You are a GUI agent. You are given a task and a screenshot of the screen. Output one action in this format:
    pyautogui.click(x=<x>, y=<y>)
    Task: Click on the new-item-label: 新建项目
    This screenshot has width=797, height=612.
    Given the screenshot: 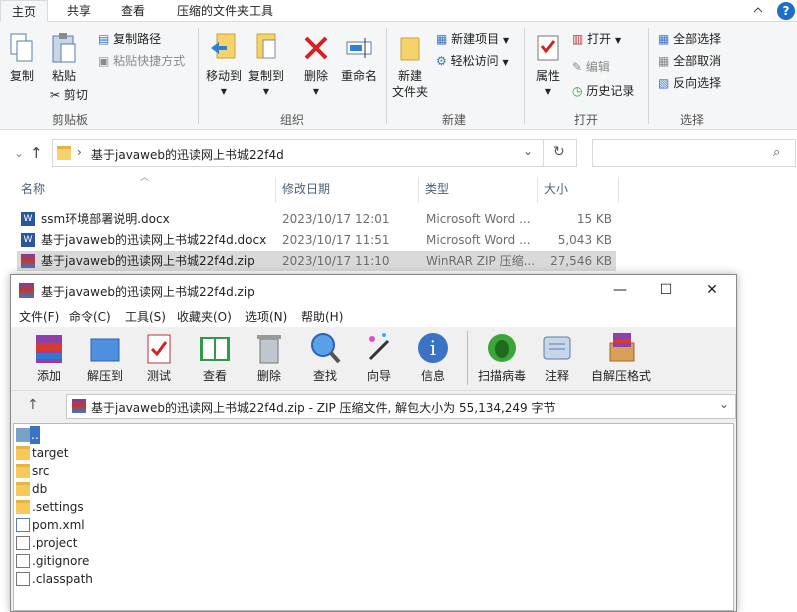 What is the action you would take?
    pyautogui.click(x=475, y=39)
    